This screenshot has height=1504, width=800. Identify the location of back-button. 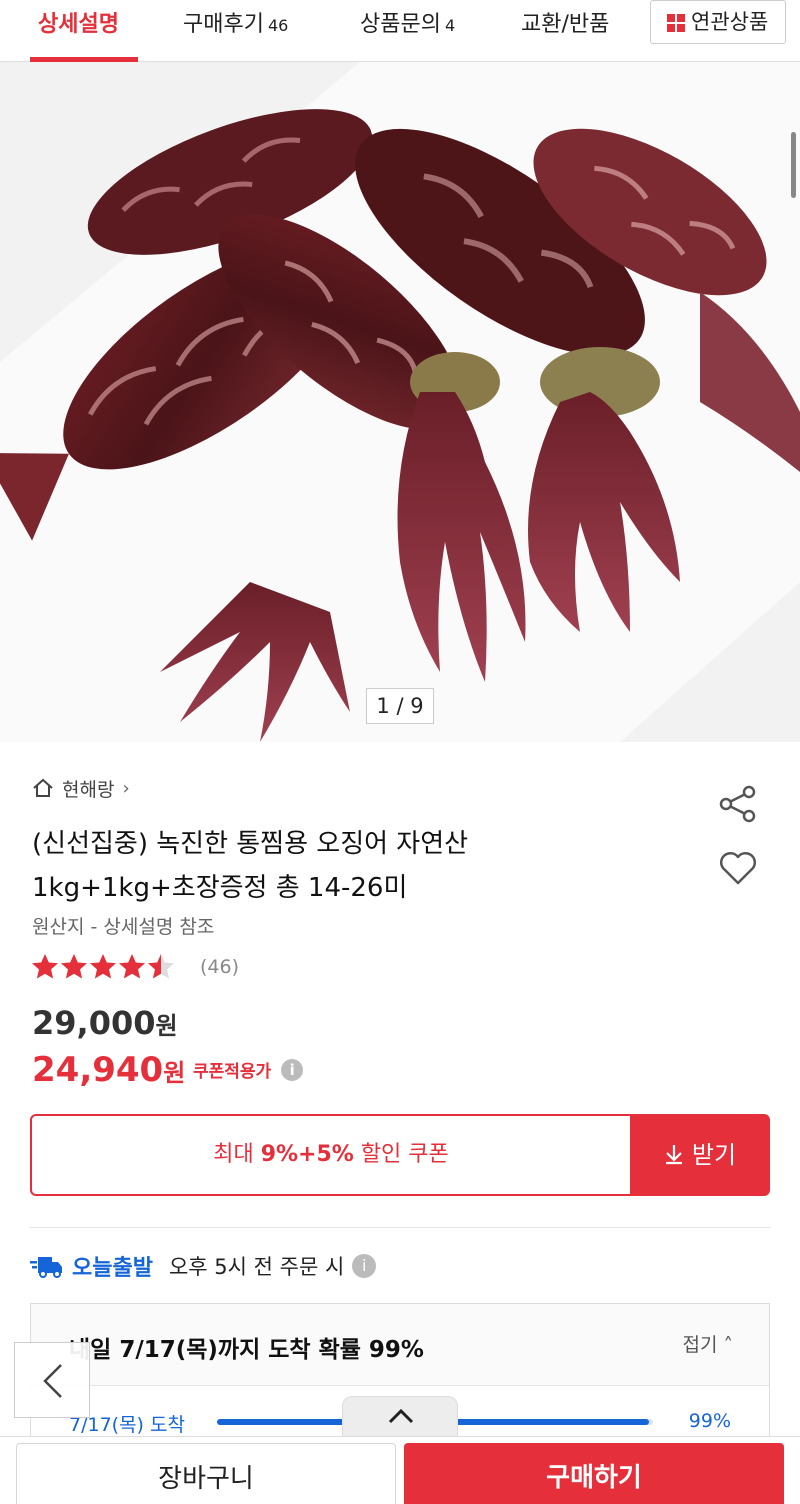
(52, 1380).